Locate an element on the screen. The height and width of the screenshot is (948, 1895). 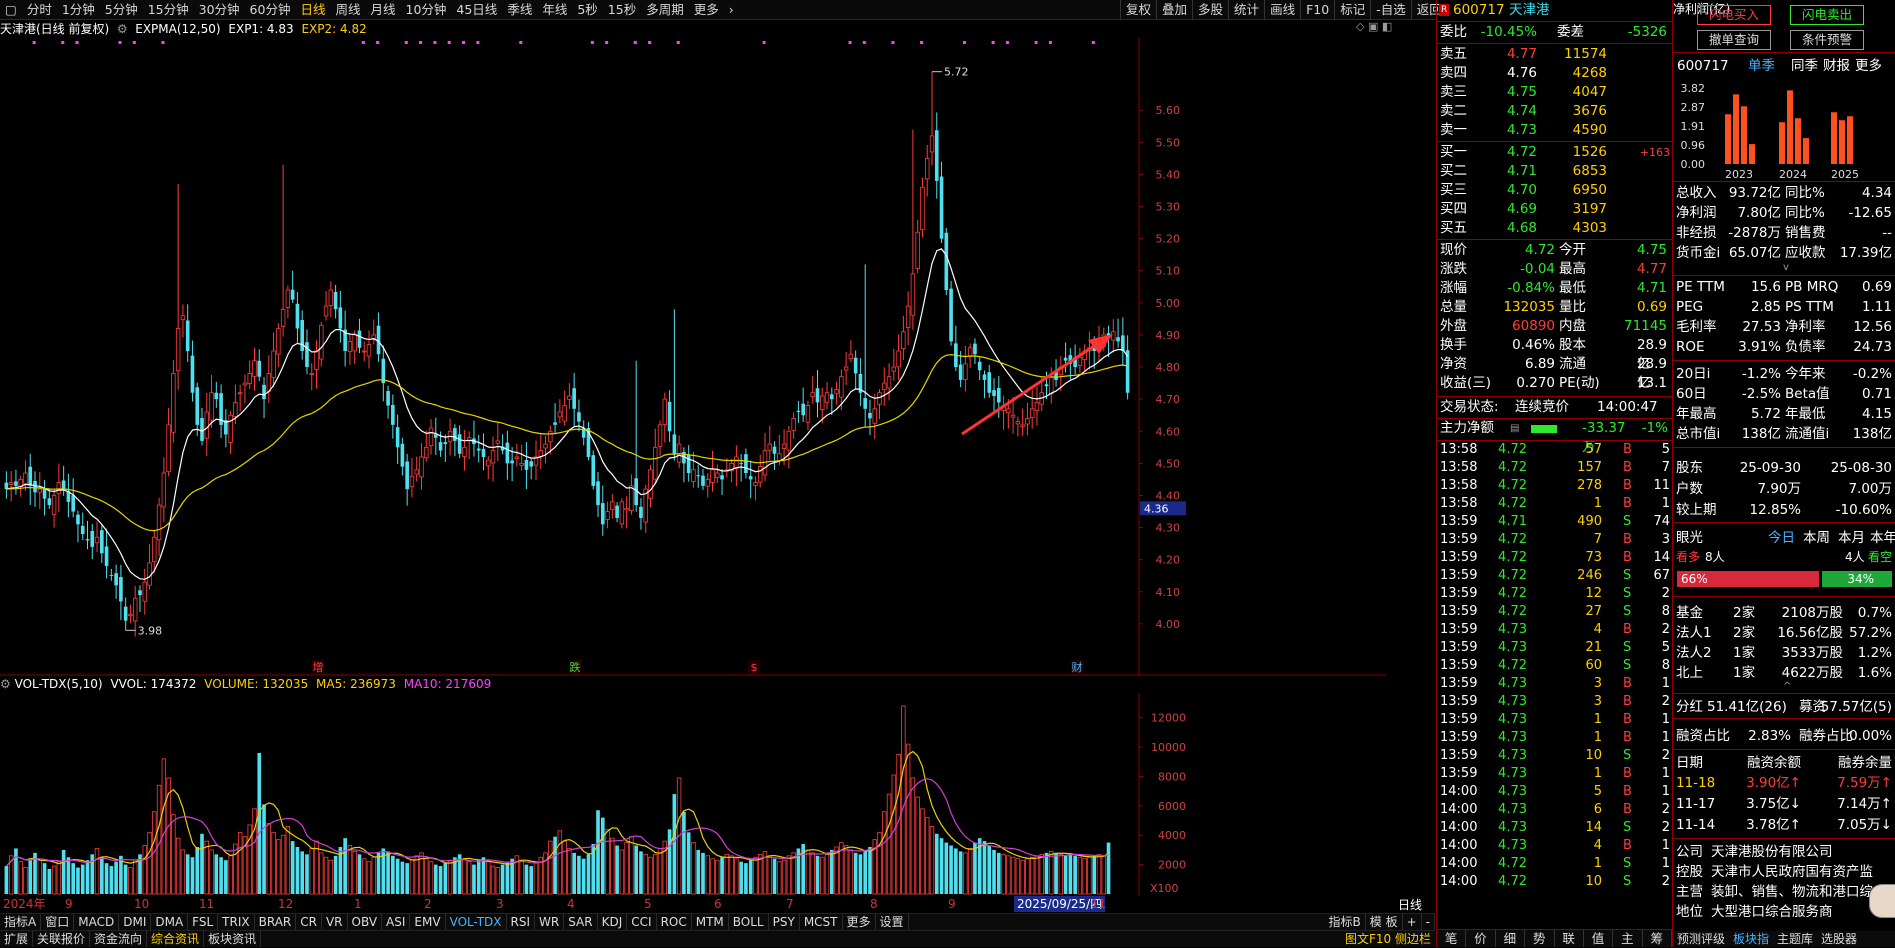
flash-sell-button: 闪电卖出 is located at coordinates (1827, 15).